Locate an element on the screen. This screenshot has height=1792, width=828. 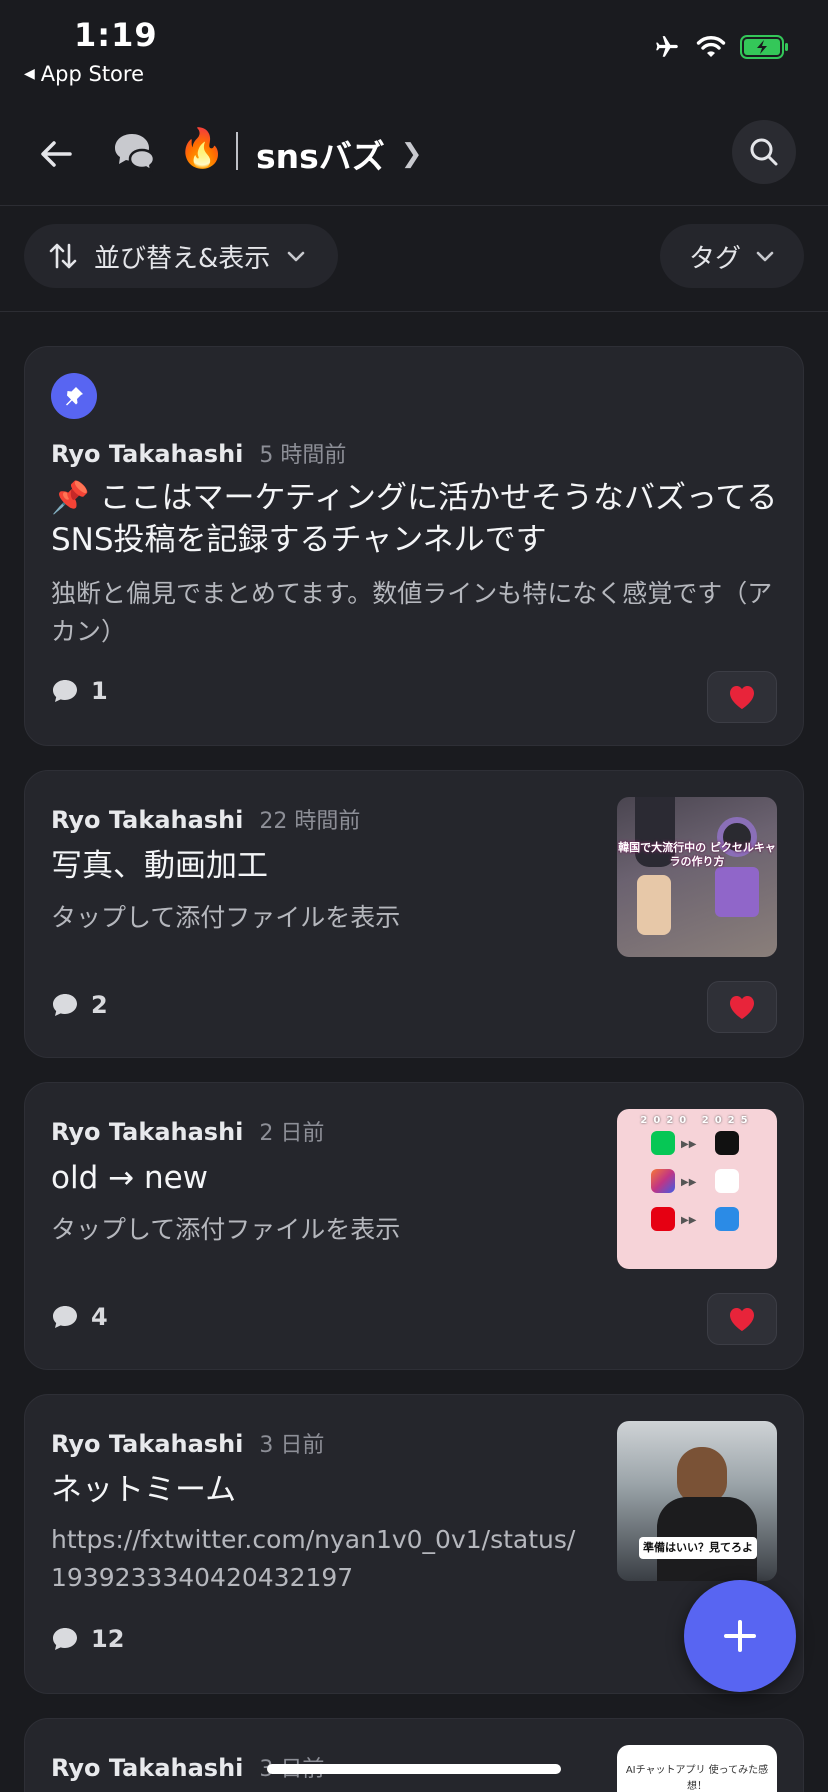
back-to-app-link: ◀ App Store is located at coordinates (84, 74).